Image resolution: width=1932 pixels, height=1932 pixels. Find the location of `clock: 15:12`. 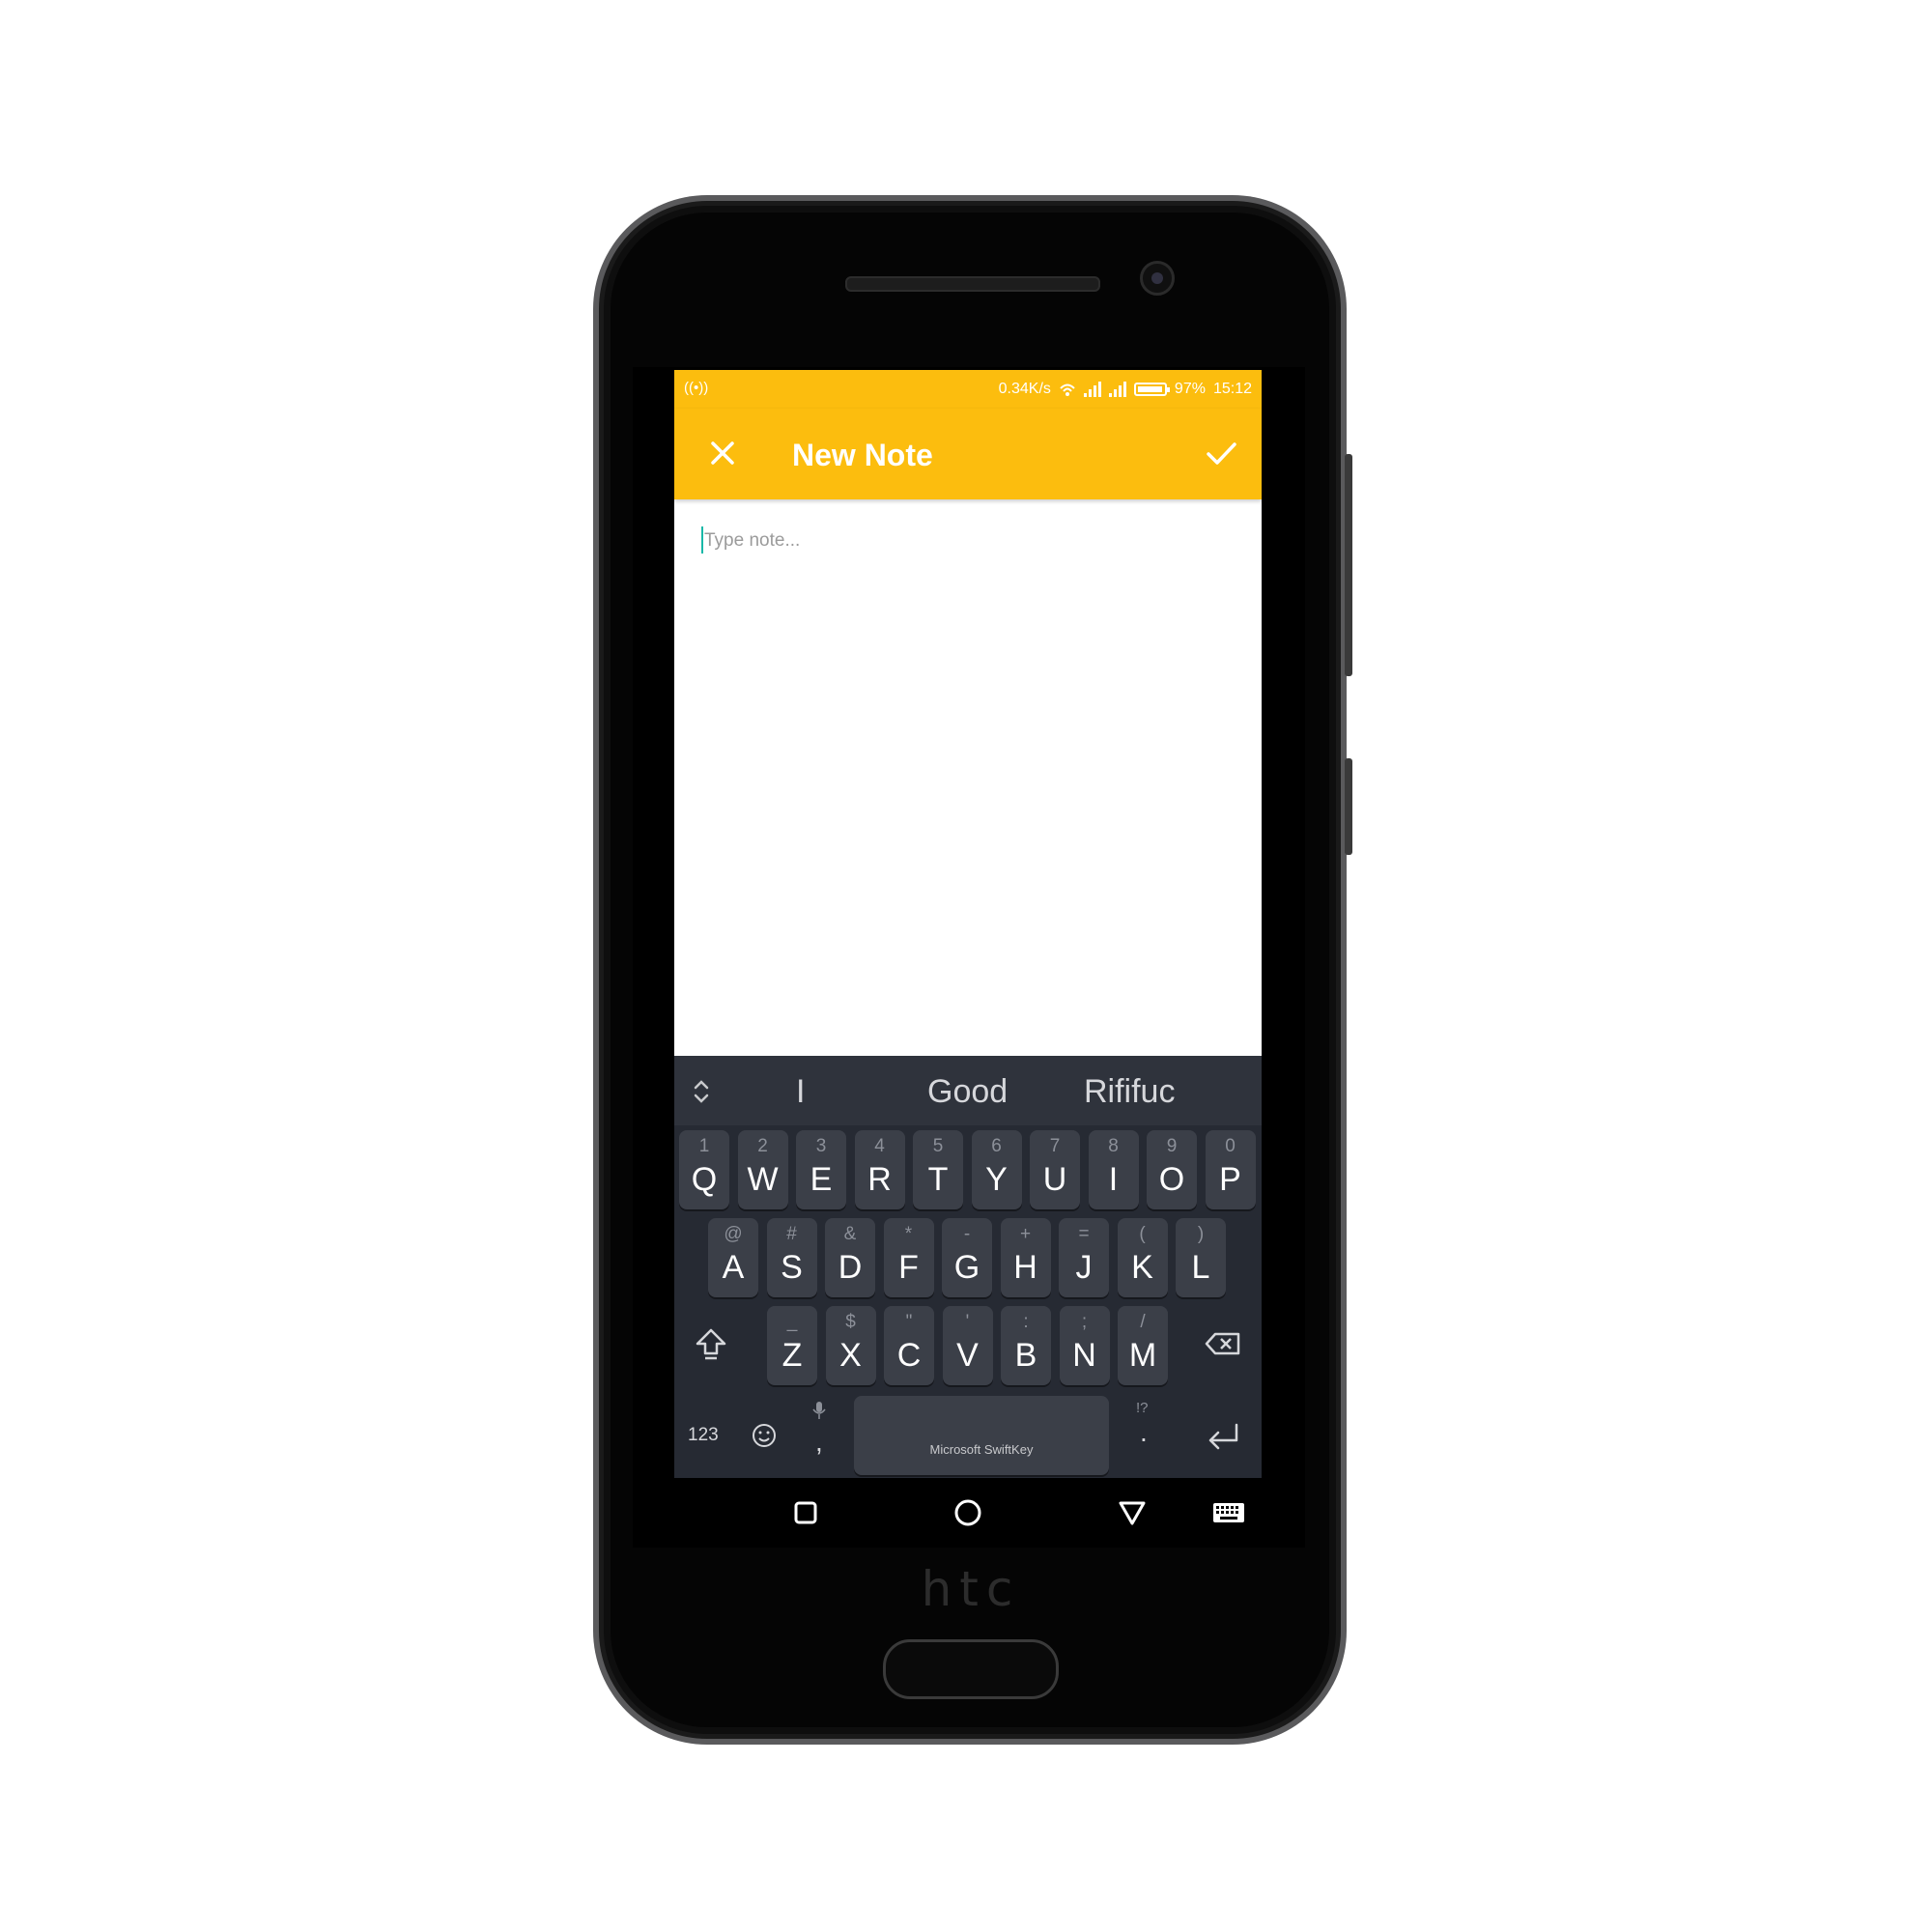

clock: 15:12 is located at coordinates (1232, 389).